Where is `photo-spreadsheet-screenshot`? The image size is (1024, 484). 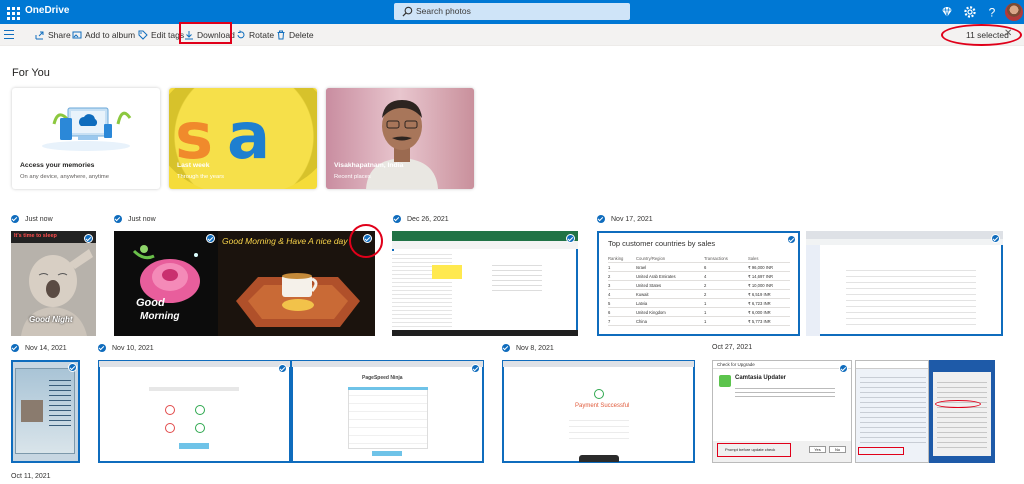 photo-spreadsheet-screenshot is located at coordinates (485, 283).